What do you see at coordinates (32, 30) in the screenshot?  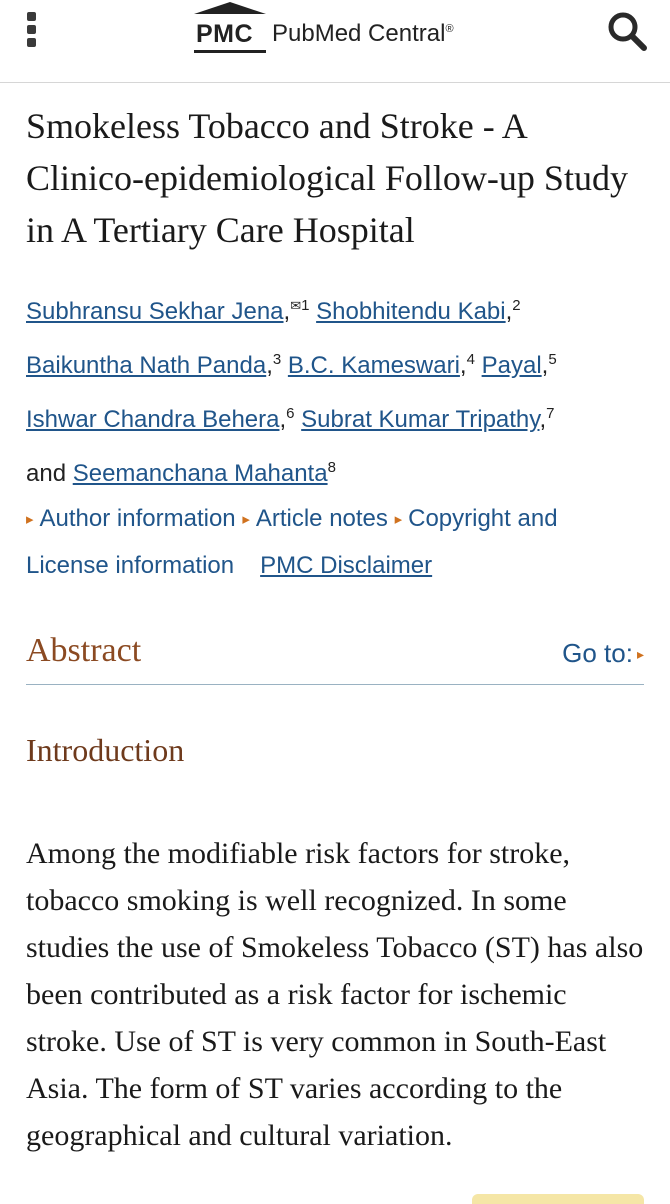 I see `kebab-menu-icon` at bounding box center [32, 30].